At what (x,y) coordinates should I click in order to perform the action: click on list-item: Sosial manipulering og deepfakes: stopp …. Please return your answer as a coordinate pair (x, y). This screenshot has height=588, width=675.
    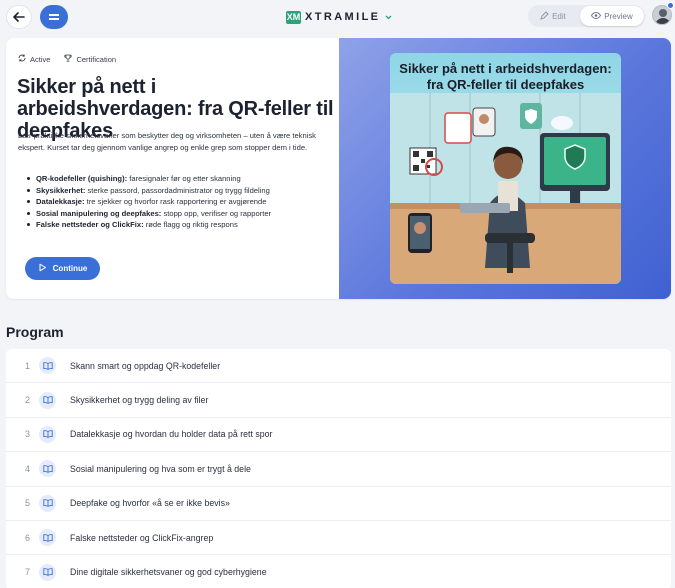
    Looking at the image, I should click on (181, 214).